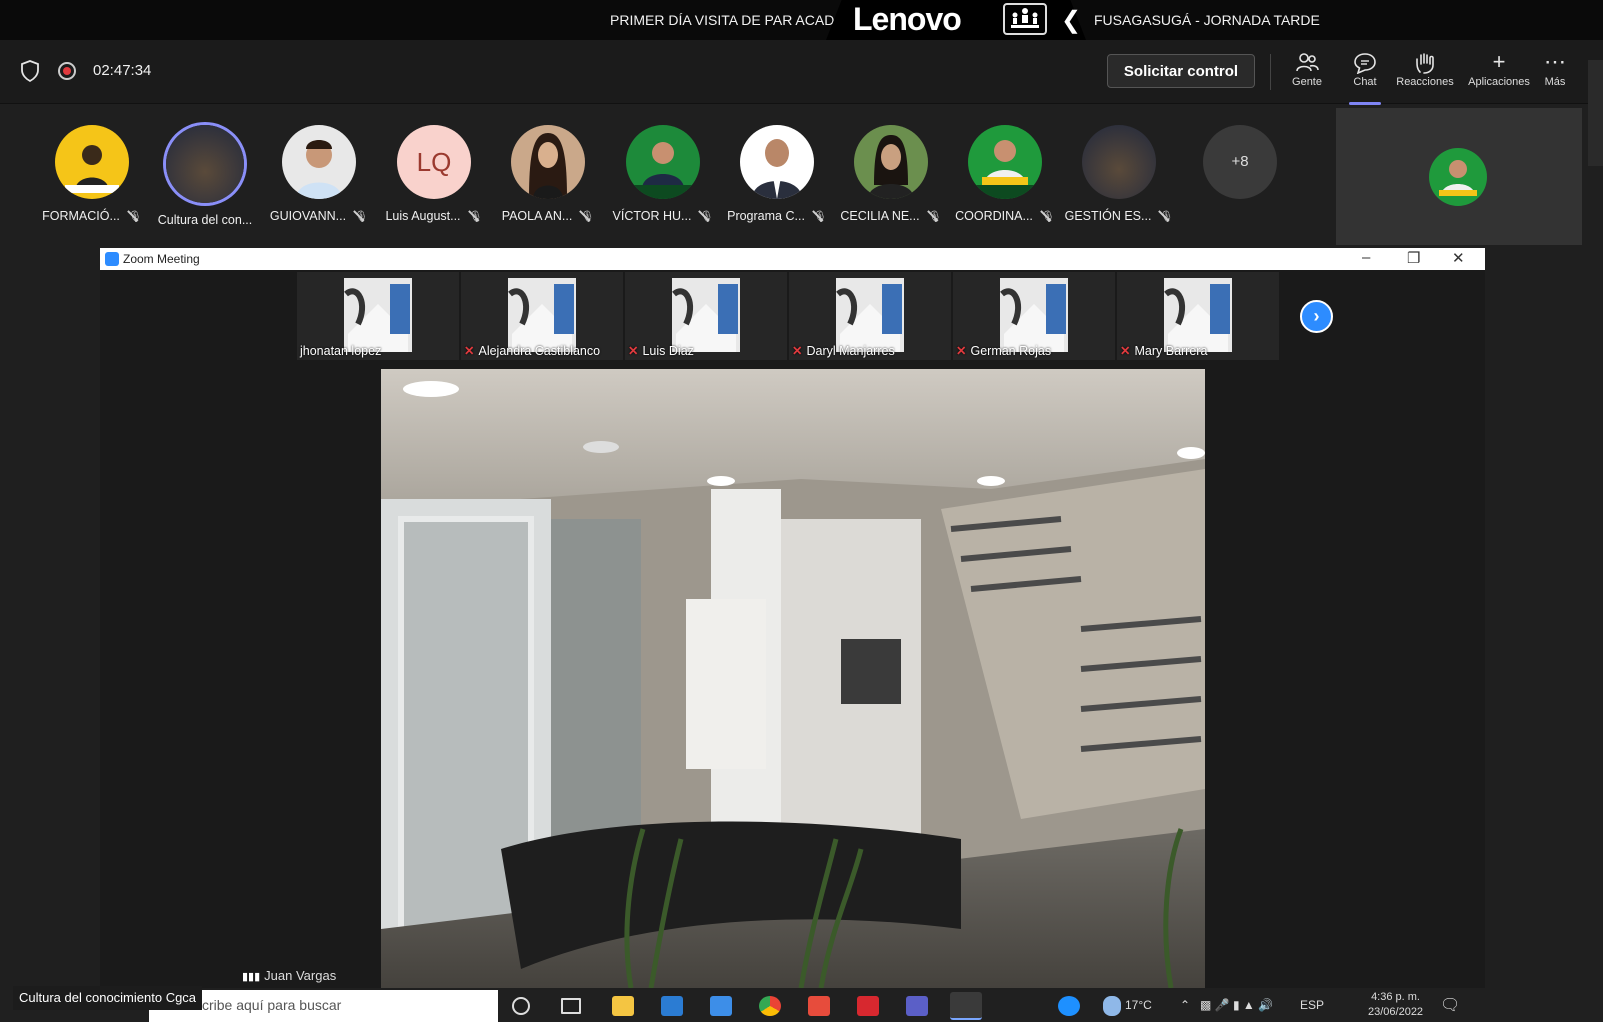 This screenshot has height=1022, width=1603. Describe the element at coordinates (672, 1006) in the screenshot. I see `store-icon` at that location.